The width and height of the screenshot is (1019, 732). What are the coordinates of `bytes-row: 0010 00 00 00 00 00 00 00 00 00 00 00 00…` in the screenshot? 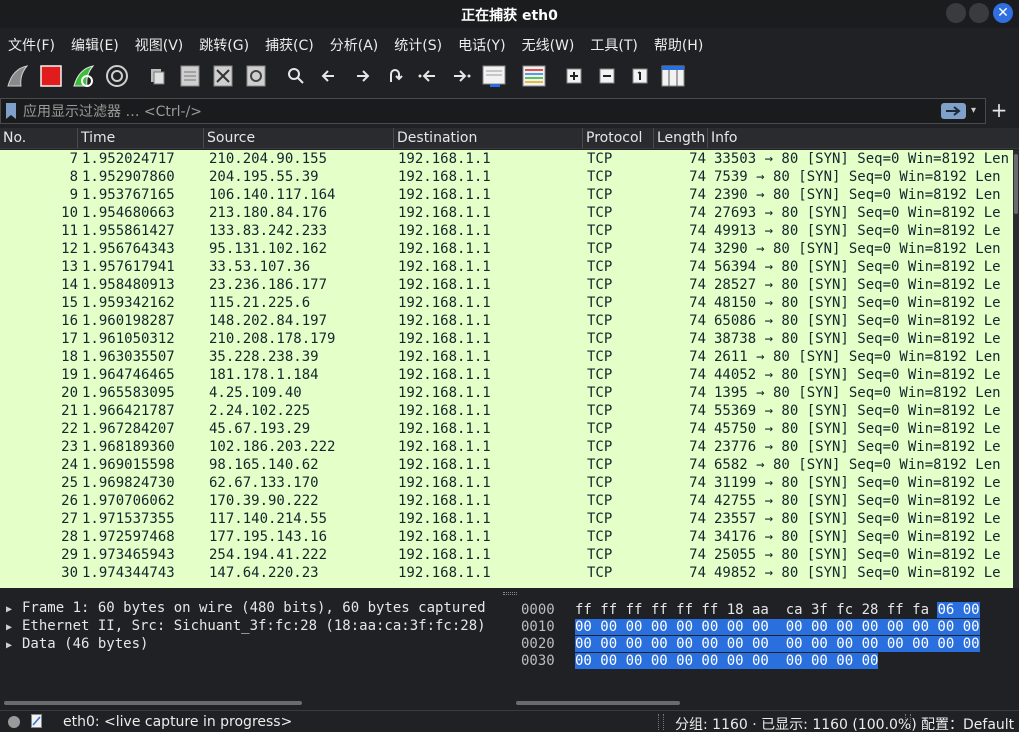 It's located at (765, 626).